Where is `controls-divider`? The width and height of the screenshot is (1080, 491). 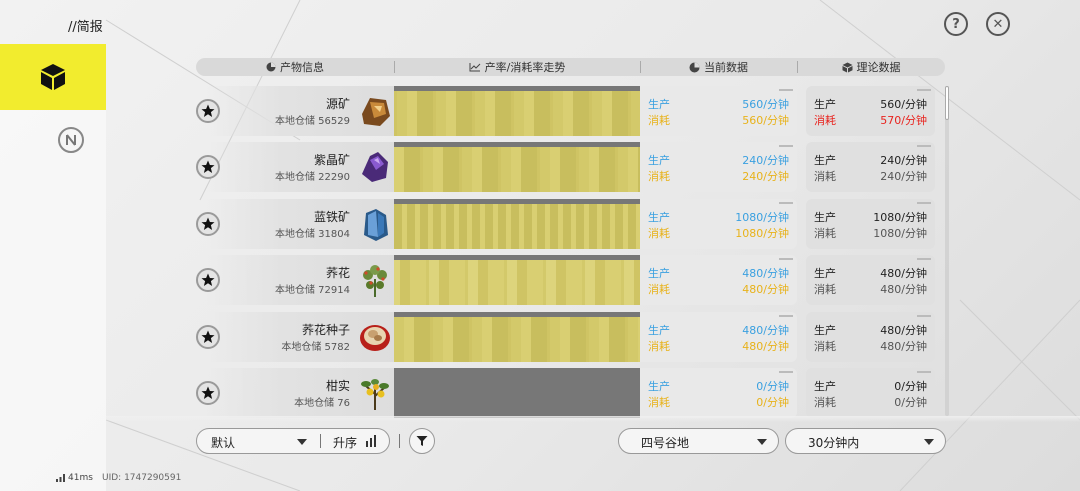
controls-divider is located at coordinates (399, 441).